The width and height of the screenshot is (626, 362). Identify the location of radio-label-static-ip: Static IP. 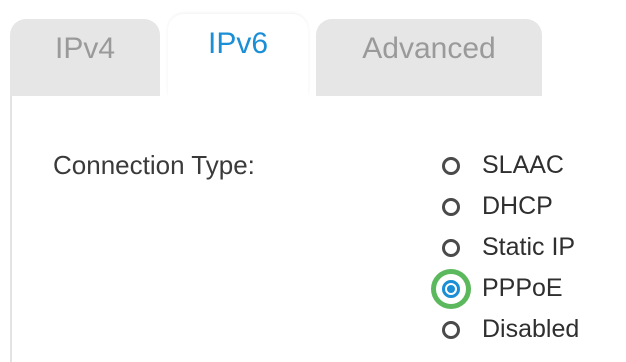
(529, 247).